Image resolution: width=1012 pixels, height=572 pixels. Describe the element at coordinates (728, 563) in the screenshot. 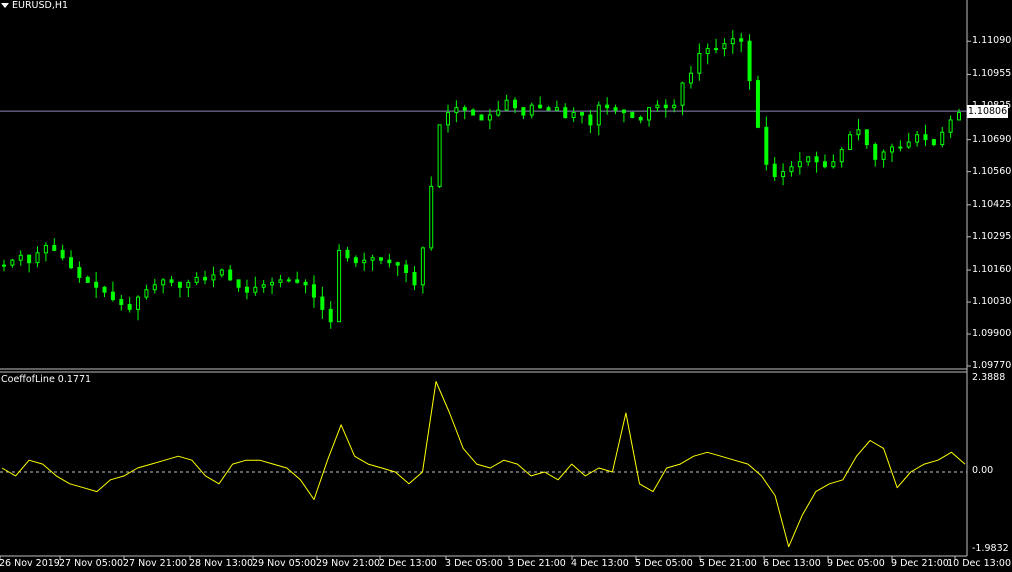

I see `time-tick-label: 5 Dec 21:00` at that location.